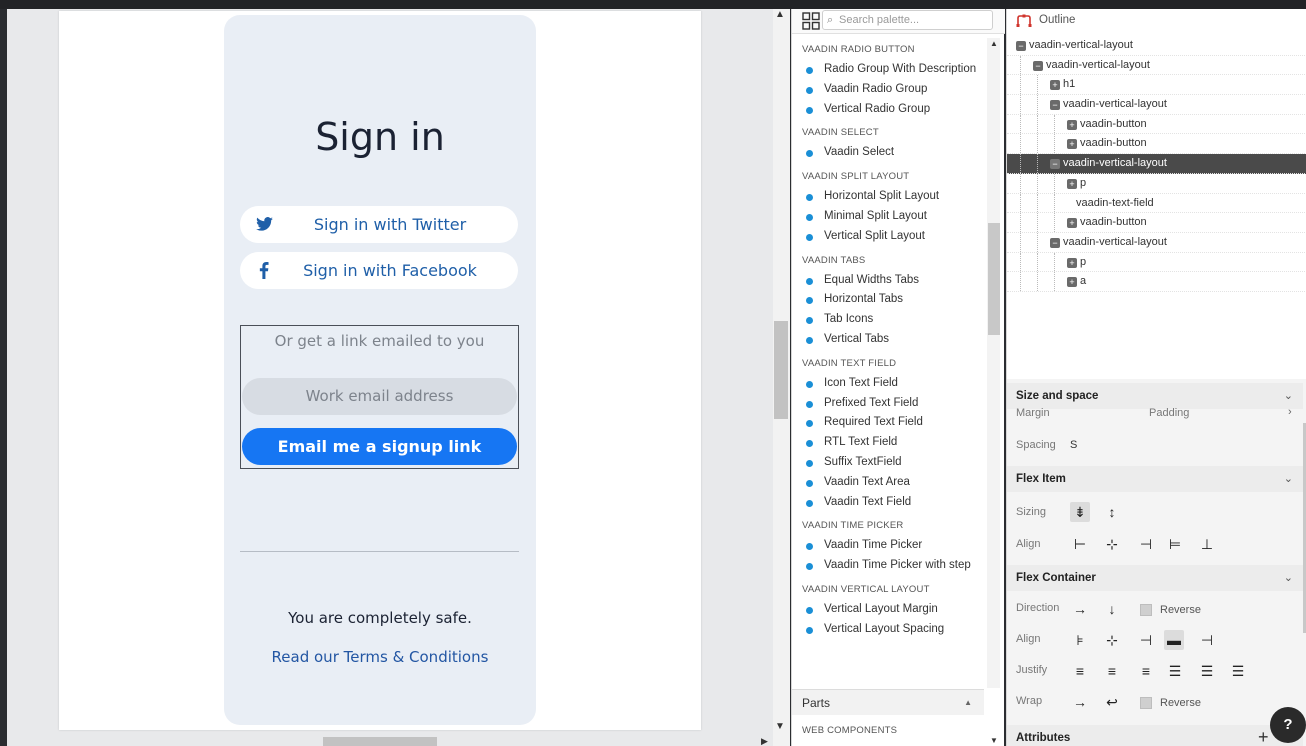 Image resolution: width=1306 pixels, height=746 pixels. I want to click on palette-item-label: Equal Widths Tabs, so click(872, 279).